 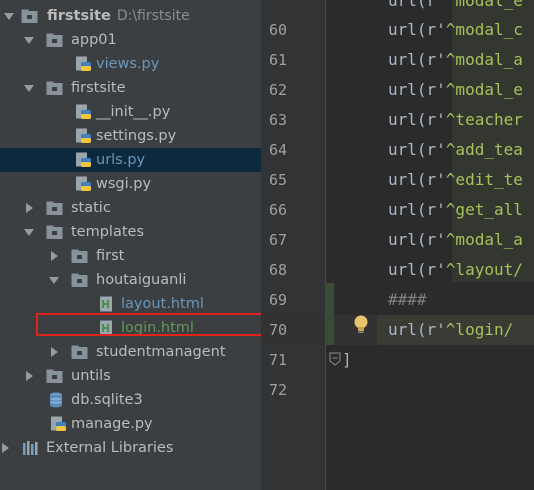 I want to click on tree-item-urls-py: urls.py, so click(x=130, y=160).